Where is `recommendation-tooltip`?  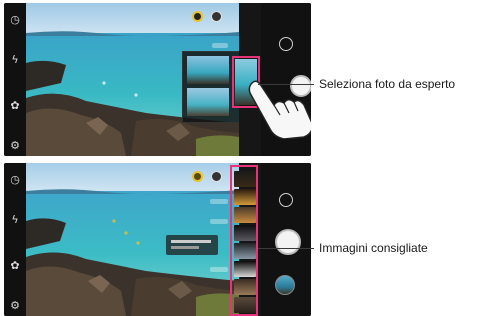
recommendation-tooltip is located at coordinates (192, 245).